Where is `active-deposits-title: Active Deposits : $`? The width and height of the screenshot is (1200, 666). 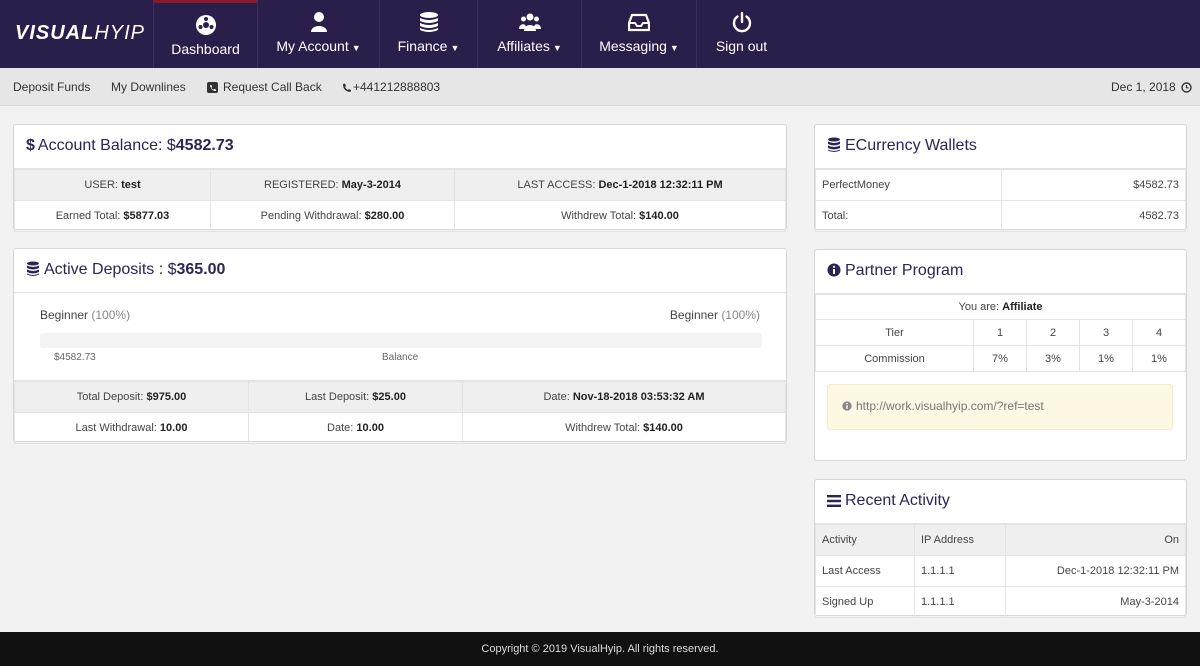
active-deposits-title: Active Deposits : $ is located at coordinates (110, 269).